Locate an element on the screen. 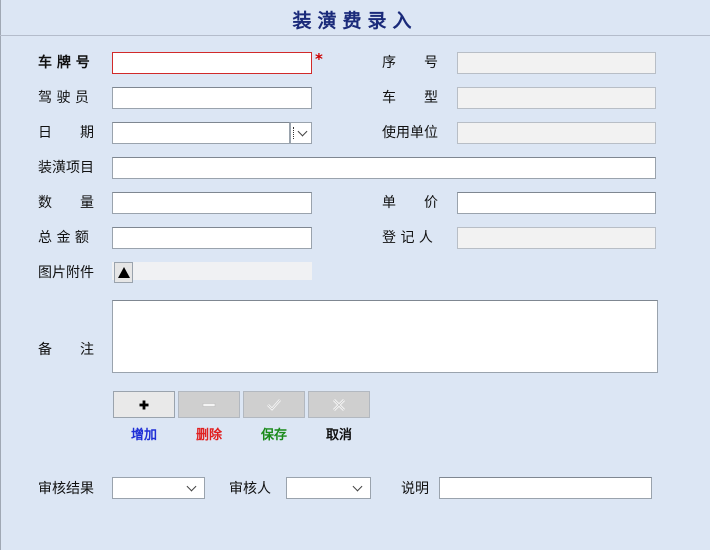 The image size is (710, 550). date-label: 日 期 is located at coordinates (66, 133).